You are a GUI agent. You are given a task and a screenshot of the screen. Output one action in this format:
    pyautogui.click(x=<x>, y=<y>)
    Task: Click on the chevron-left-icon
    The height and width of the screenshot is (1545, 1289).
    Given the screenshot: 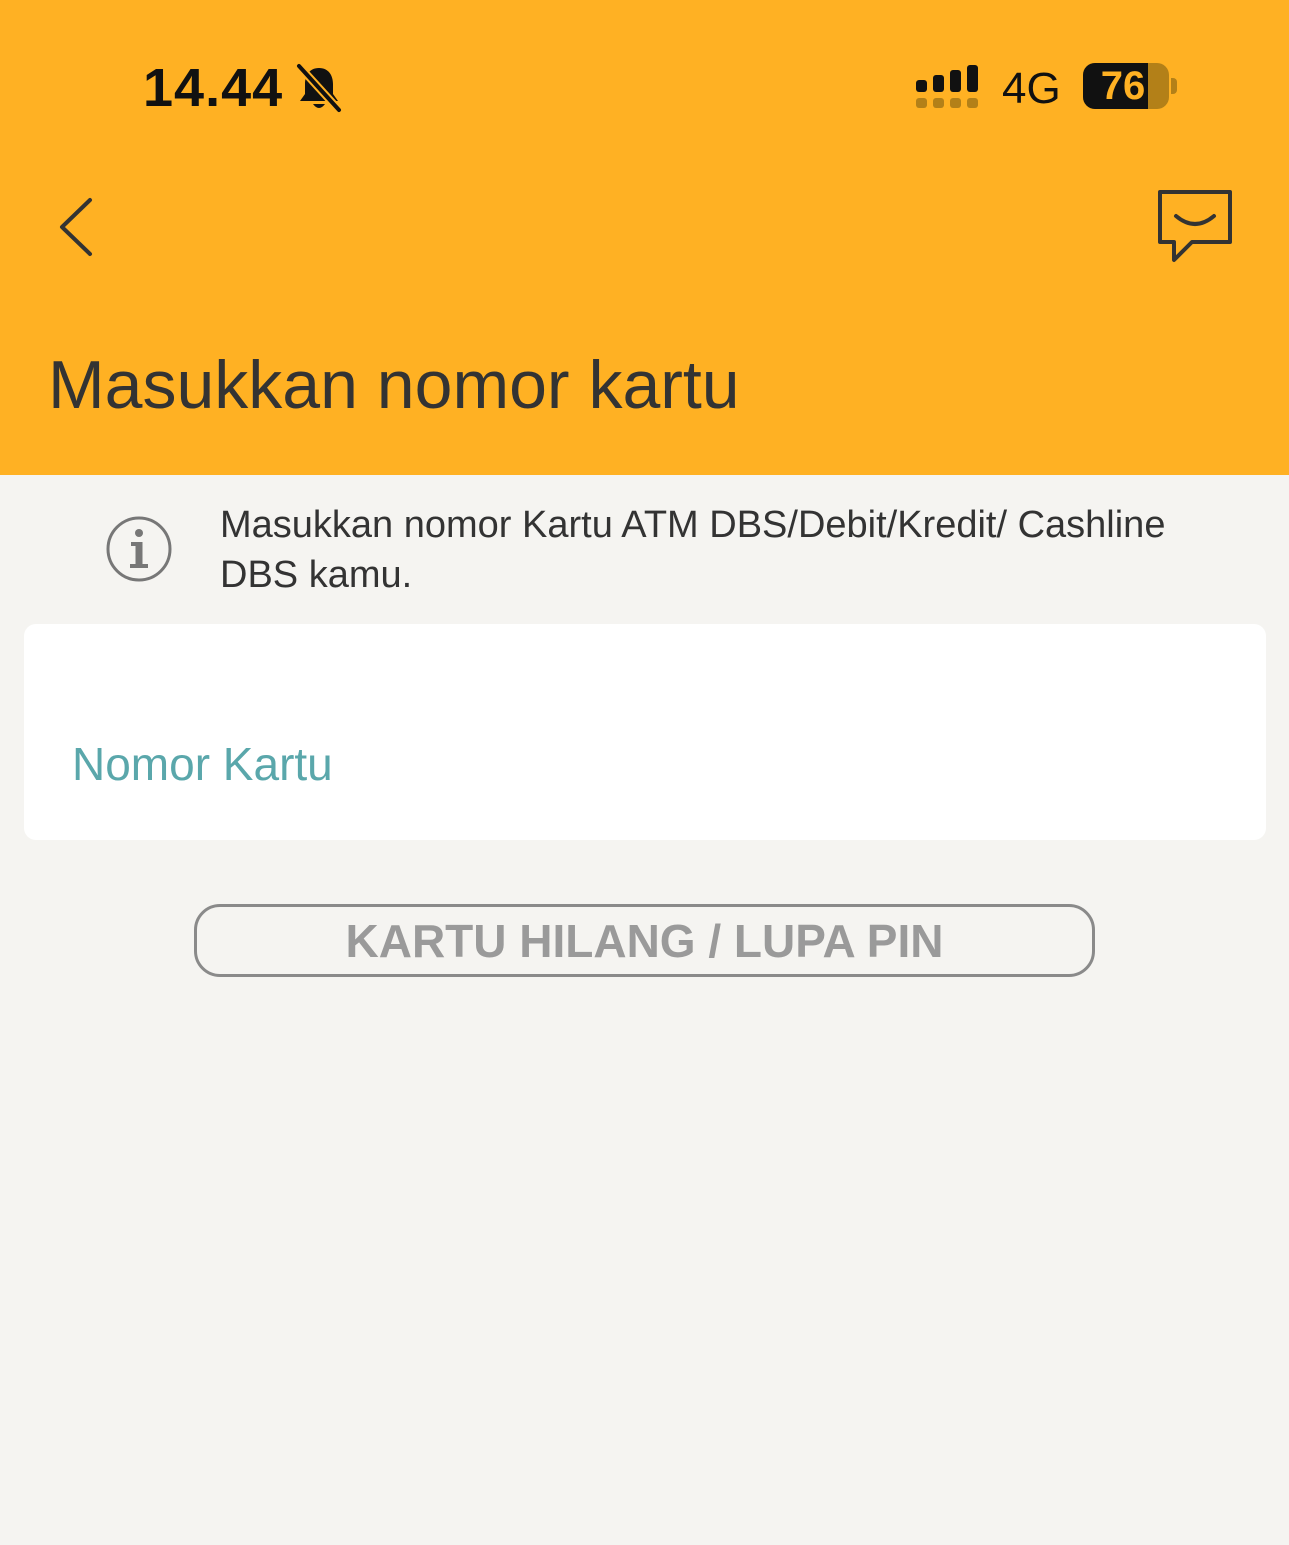 What is the action you would take?
    pyautogui.click(x=82, y=227)
    